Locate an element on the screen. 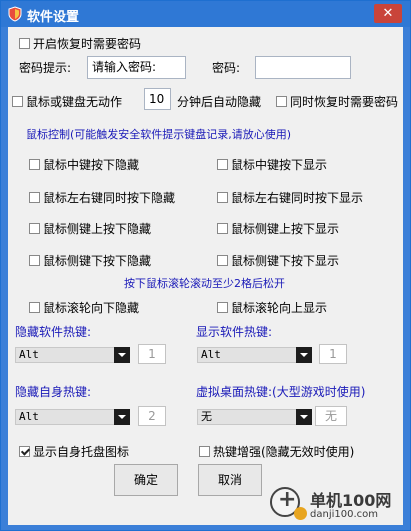 This screenshot has width=411, height=531. side-down-hide-checkbox: 鼠标侧键下按下隐藏 is located at coordinates (90, 260).